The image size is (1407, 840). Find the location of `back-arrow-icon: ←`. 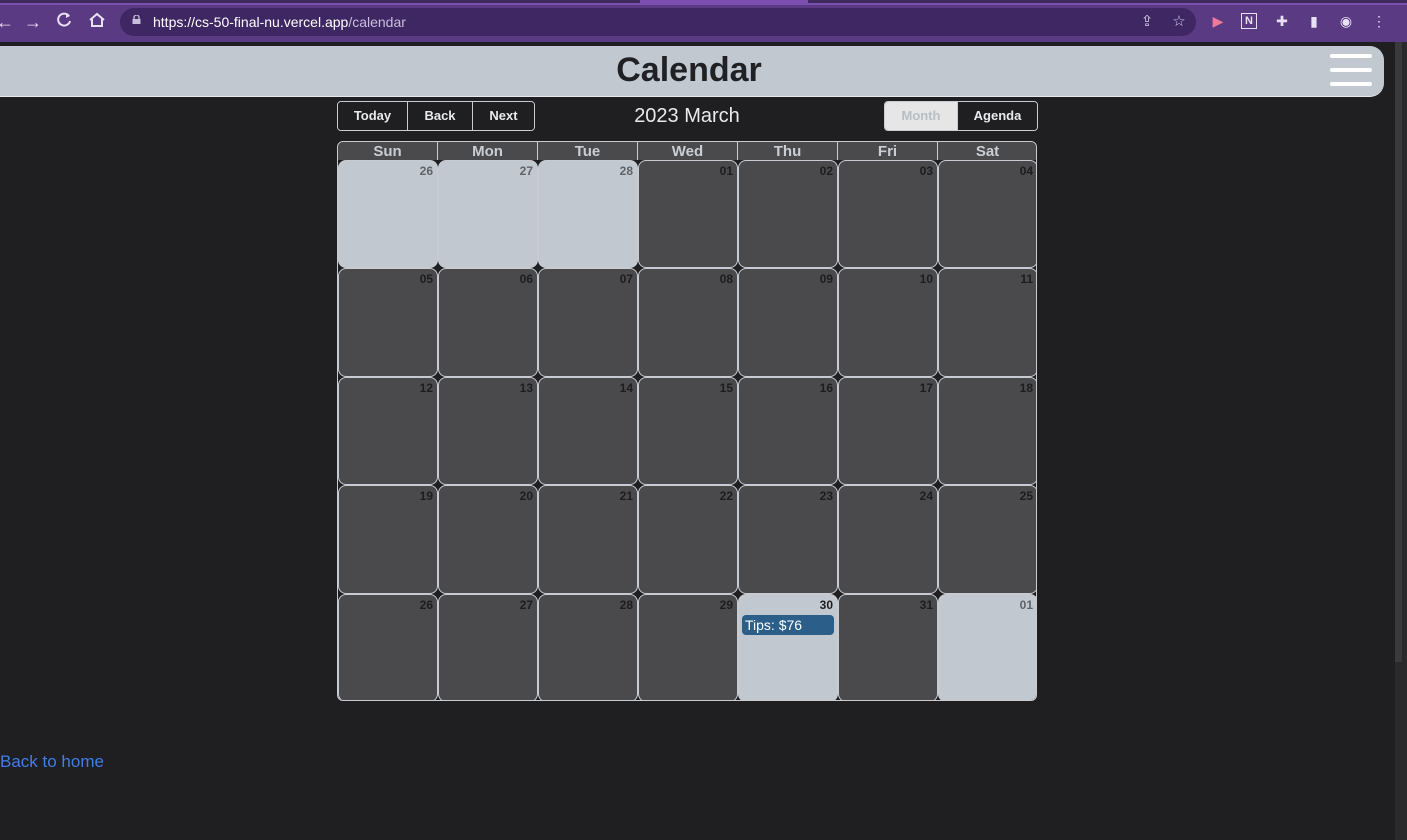

back-arrow-icon: ← is located at coordinates (8, 22).